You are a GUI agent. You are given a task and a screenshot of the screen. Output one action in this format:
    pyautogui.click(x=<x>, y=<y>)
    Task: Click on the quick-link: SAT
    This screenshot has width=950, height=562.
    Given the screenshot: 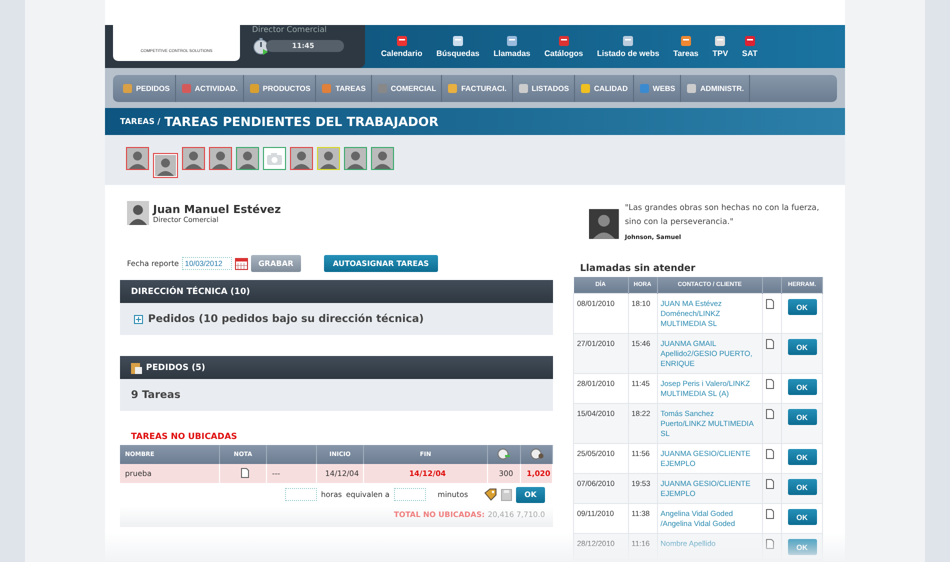 What is the action you would take?
    pyautogui.click(x=750, y=46)
    